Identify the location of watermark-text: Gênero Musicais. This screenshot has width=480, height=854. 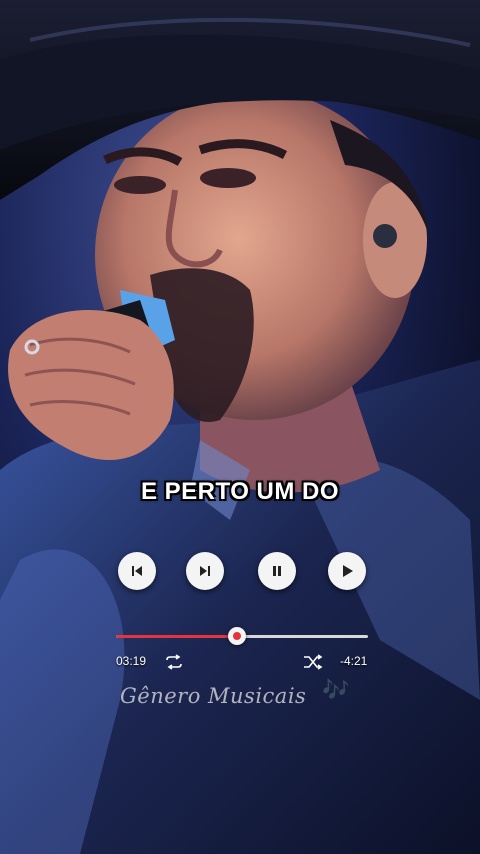
(213, 696).